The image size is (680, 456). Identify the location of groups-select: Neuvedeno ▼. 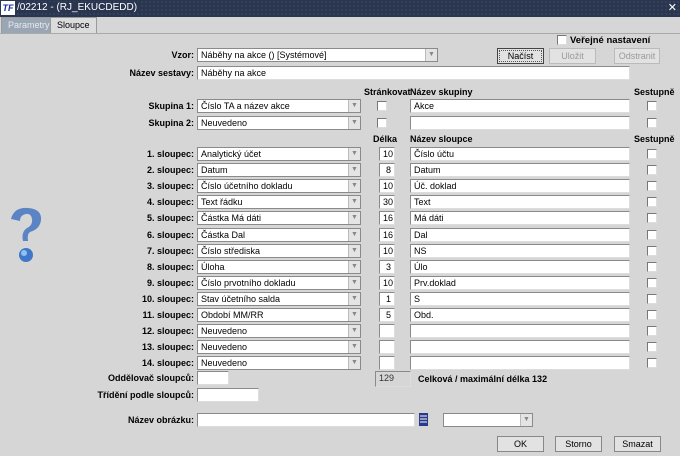
(279, 123).